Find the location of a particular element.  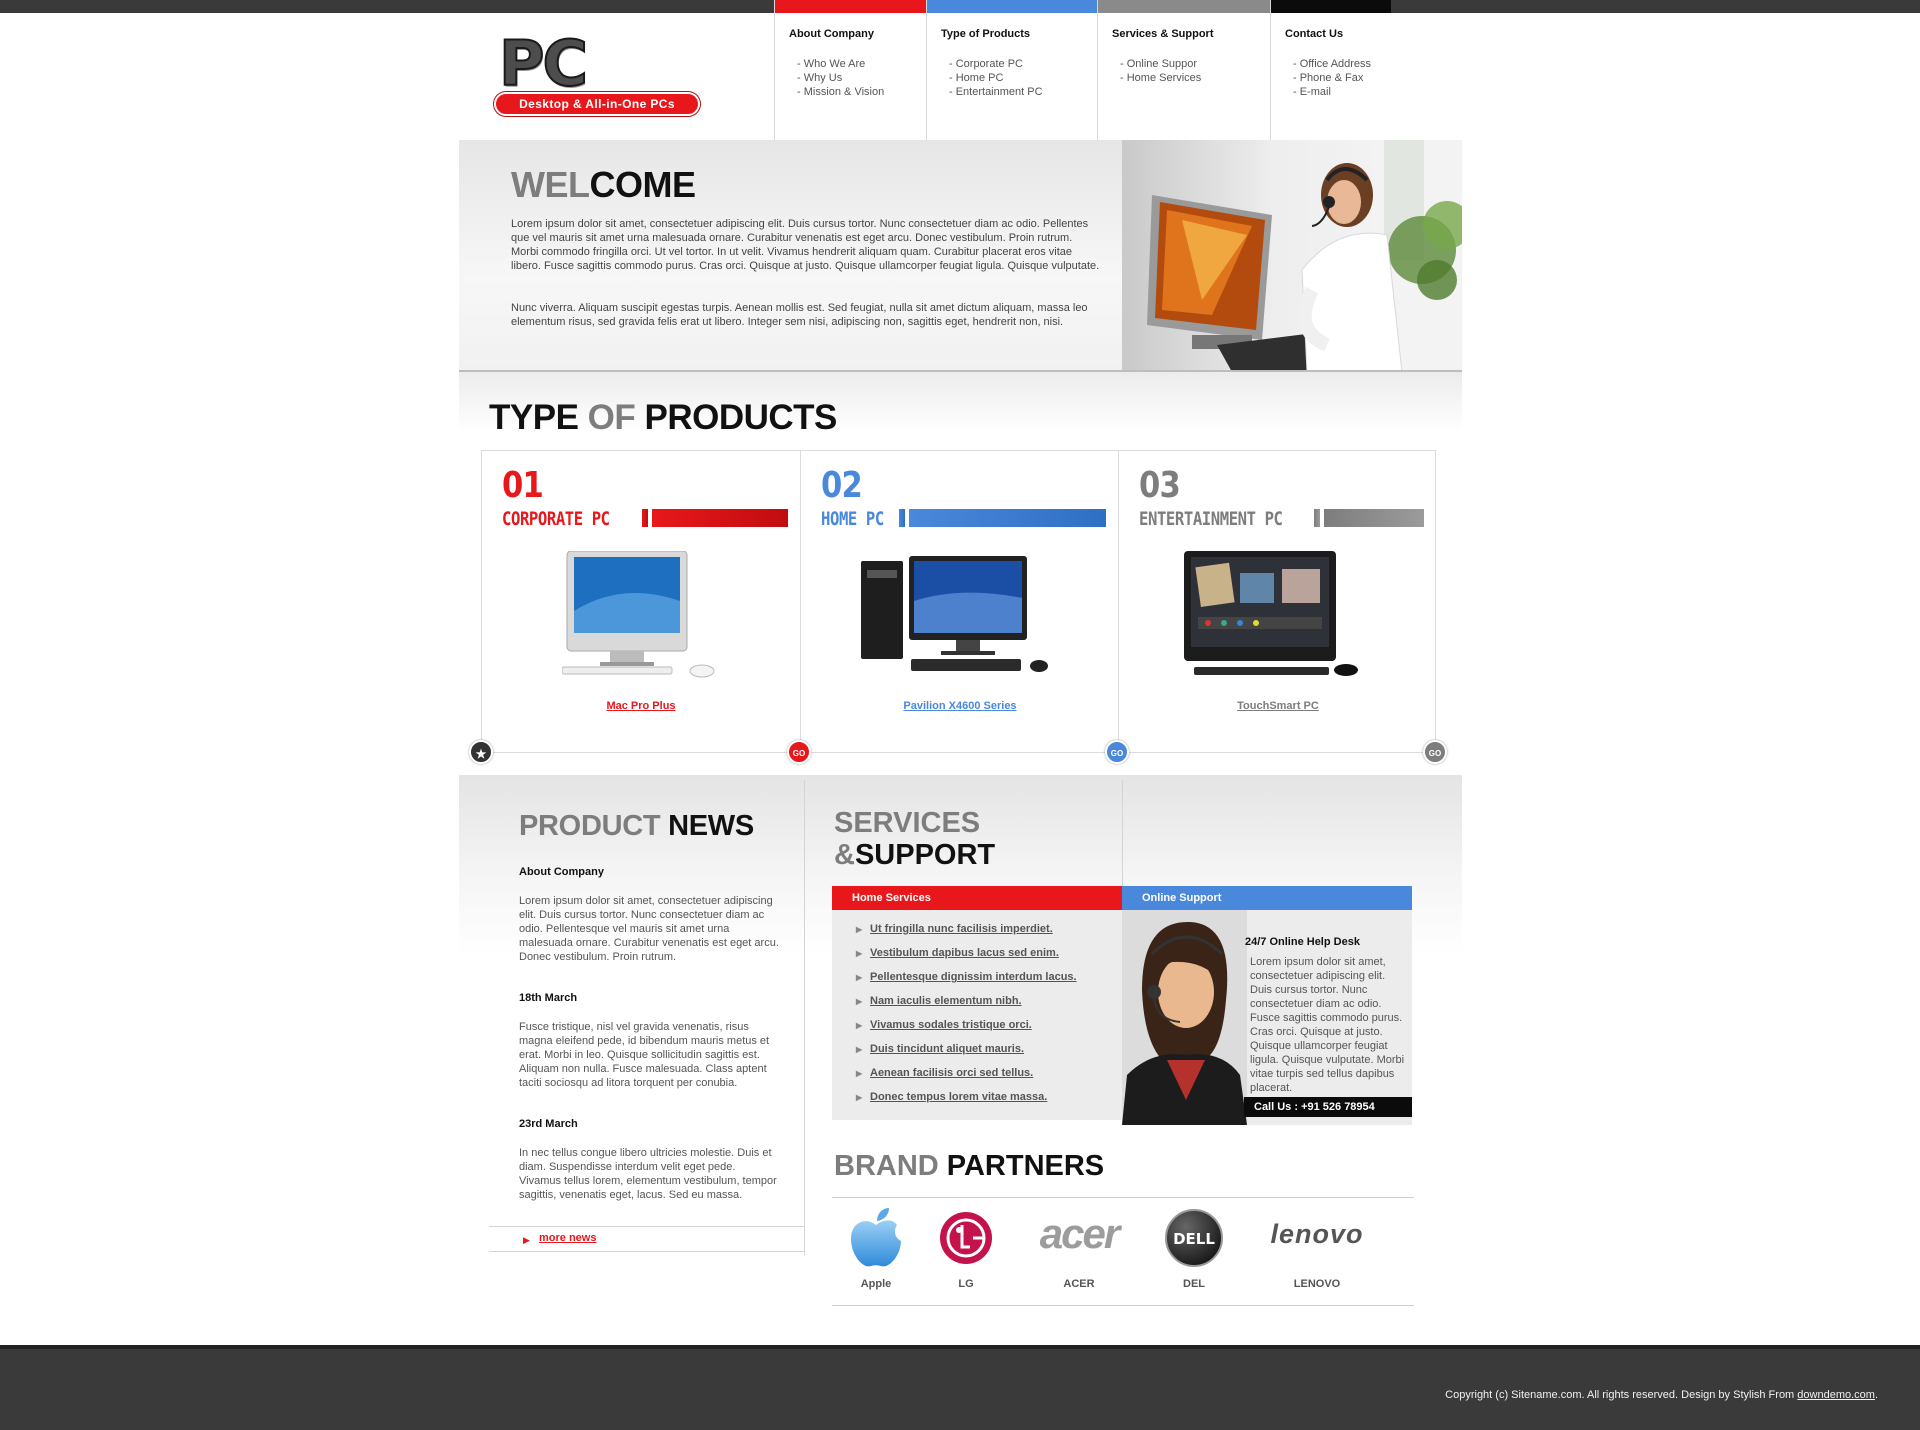

copyright-end: . is located at coordinates (1876, 1395).